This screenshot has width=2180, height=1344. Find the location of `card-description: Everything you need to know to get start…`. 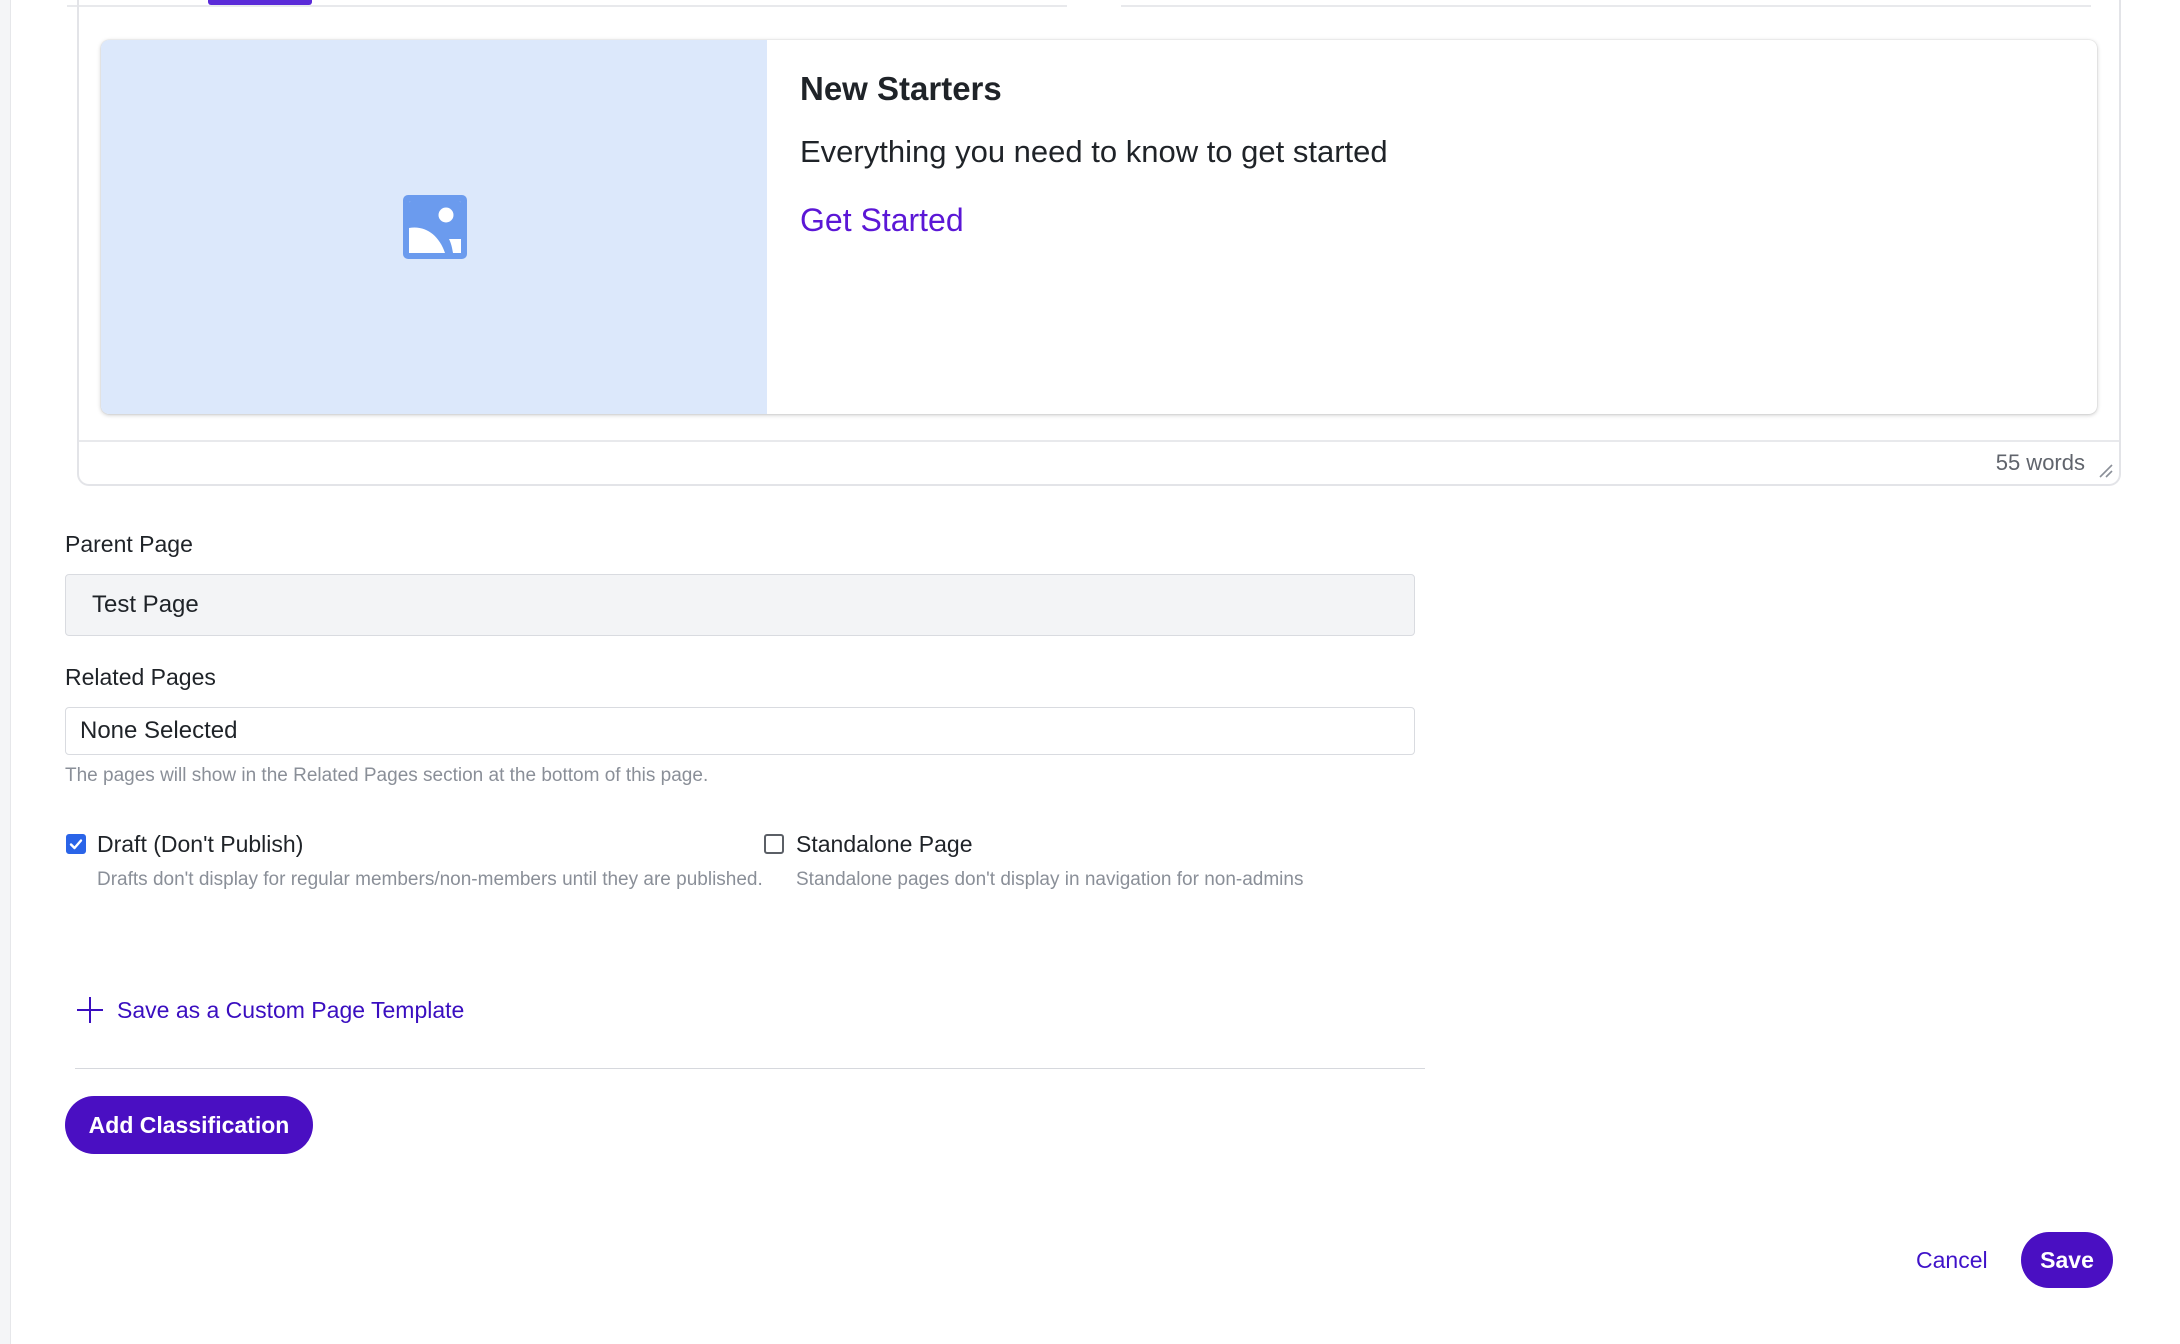

card-description: Everything you need to know to get start… is located at coordinates (1094, 151).